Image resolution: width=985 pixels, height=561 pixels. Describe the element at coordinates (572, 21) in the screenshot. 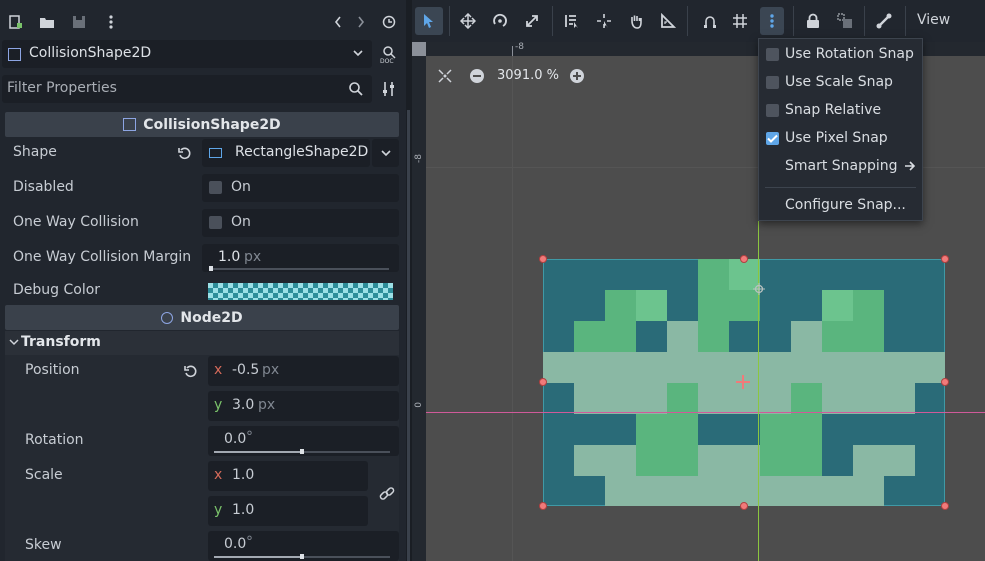

I see `list-select-icon` at that location.